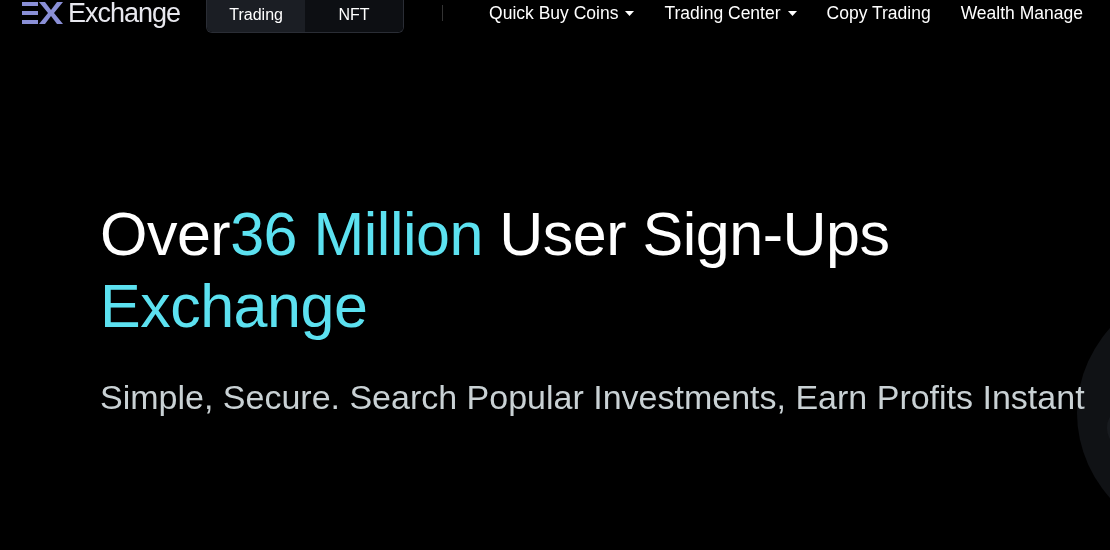 The image size is (1110, 550). What do you see at coordinates (256, 16) in the screenshot?
I see `nav-tab: Trading` at bounding box center [256, 16].